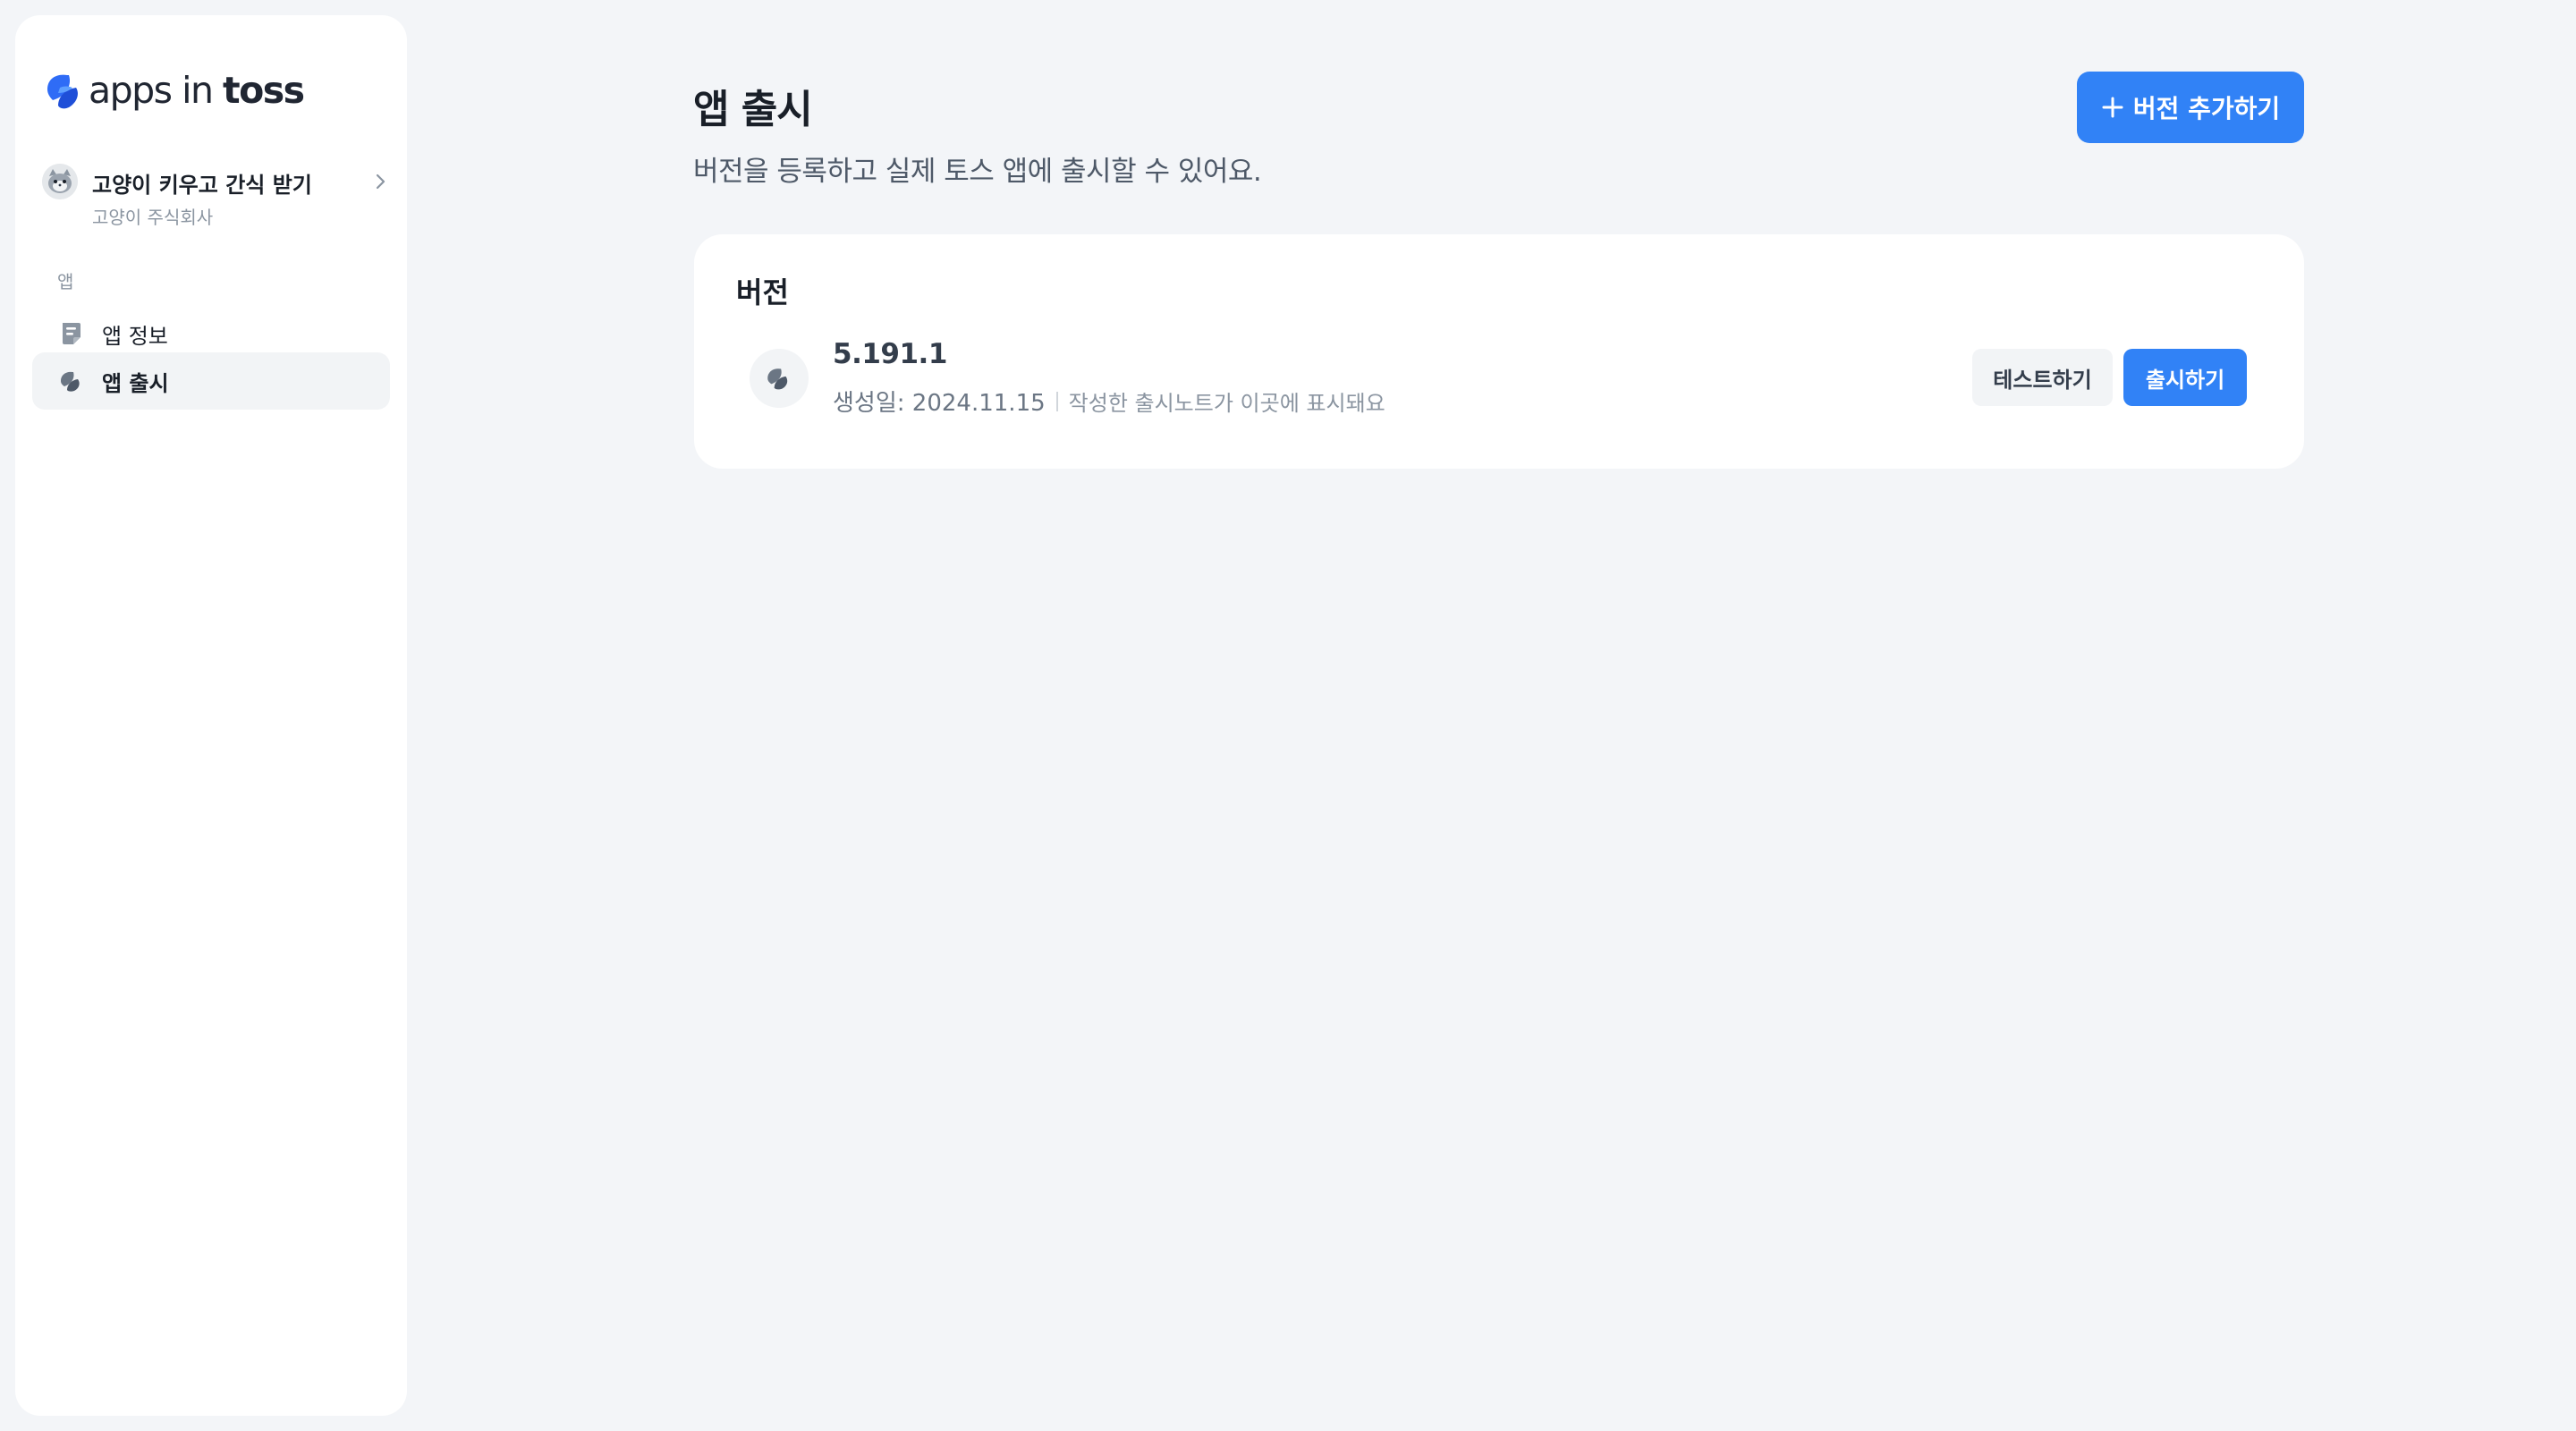 The height and width of the screenshot is (1431, 2576). What do you see at coordinates (1226, 404) in the screenshot?
I see `release-note-placeholder: 작성한 출시노트가 이곳에 표시돼요` at bounding box center [1226, 404].